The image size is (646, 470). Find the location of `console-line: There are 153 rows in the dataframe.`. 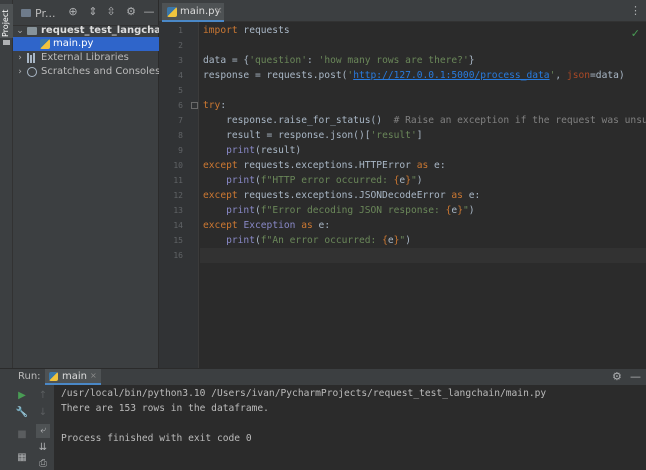

console-line: There are 153 rows in the dataframe. is located at coordinates (165, 408).